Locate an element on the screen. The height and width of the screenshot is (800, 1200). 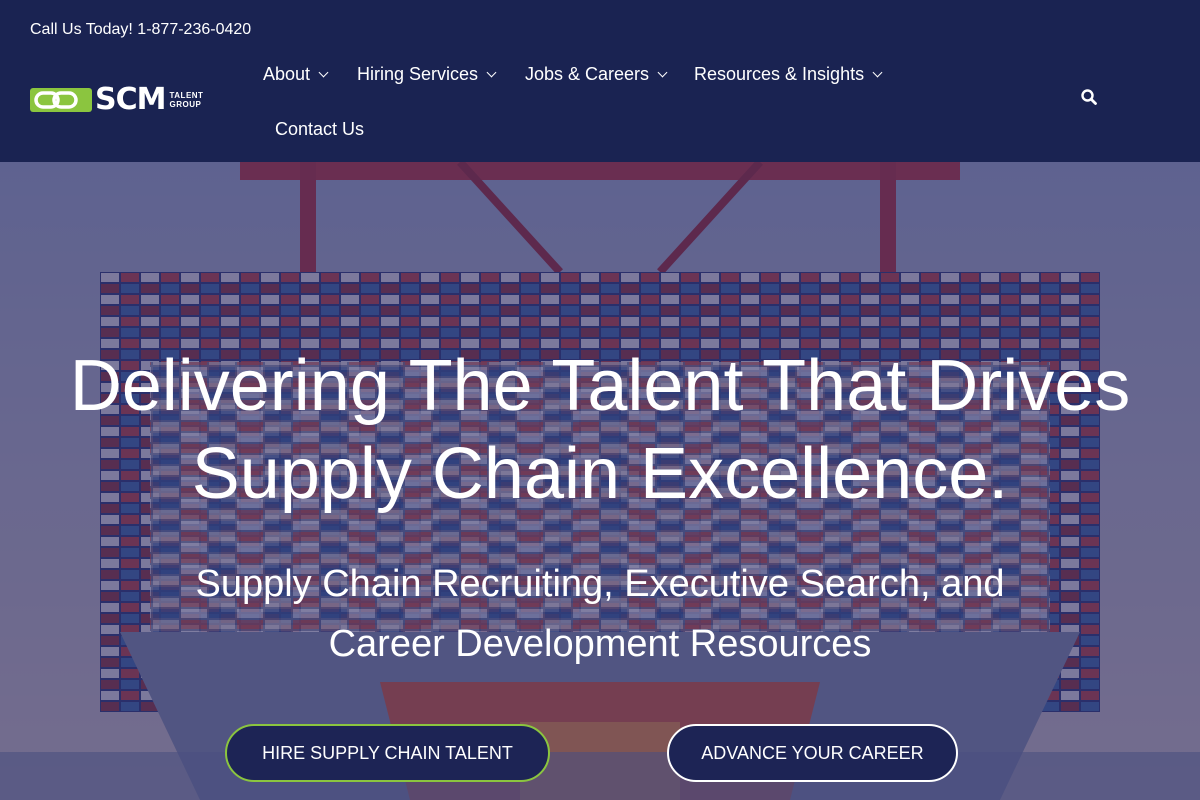
chain-link-icon is located at coordinates (61, 100).